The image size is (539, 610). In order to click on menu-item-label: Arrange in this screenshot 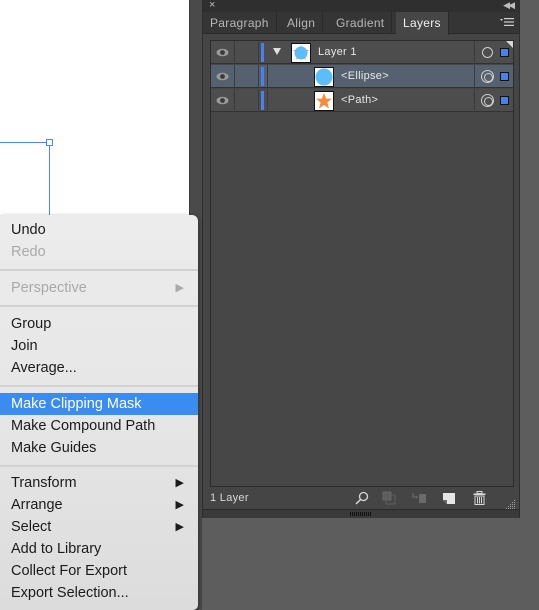, I will do `click(37, 505)`.